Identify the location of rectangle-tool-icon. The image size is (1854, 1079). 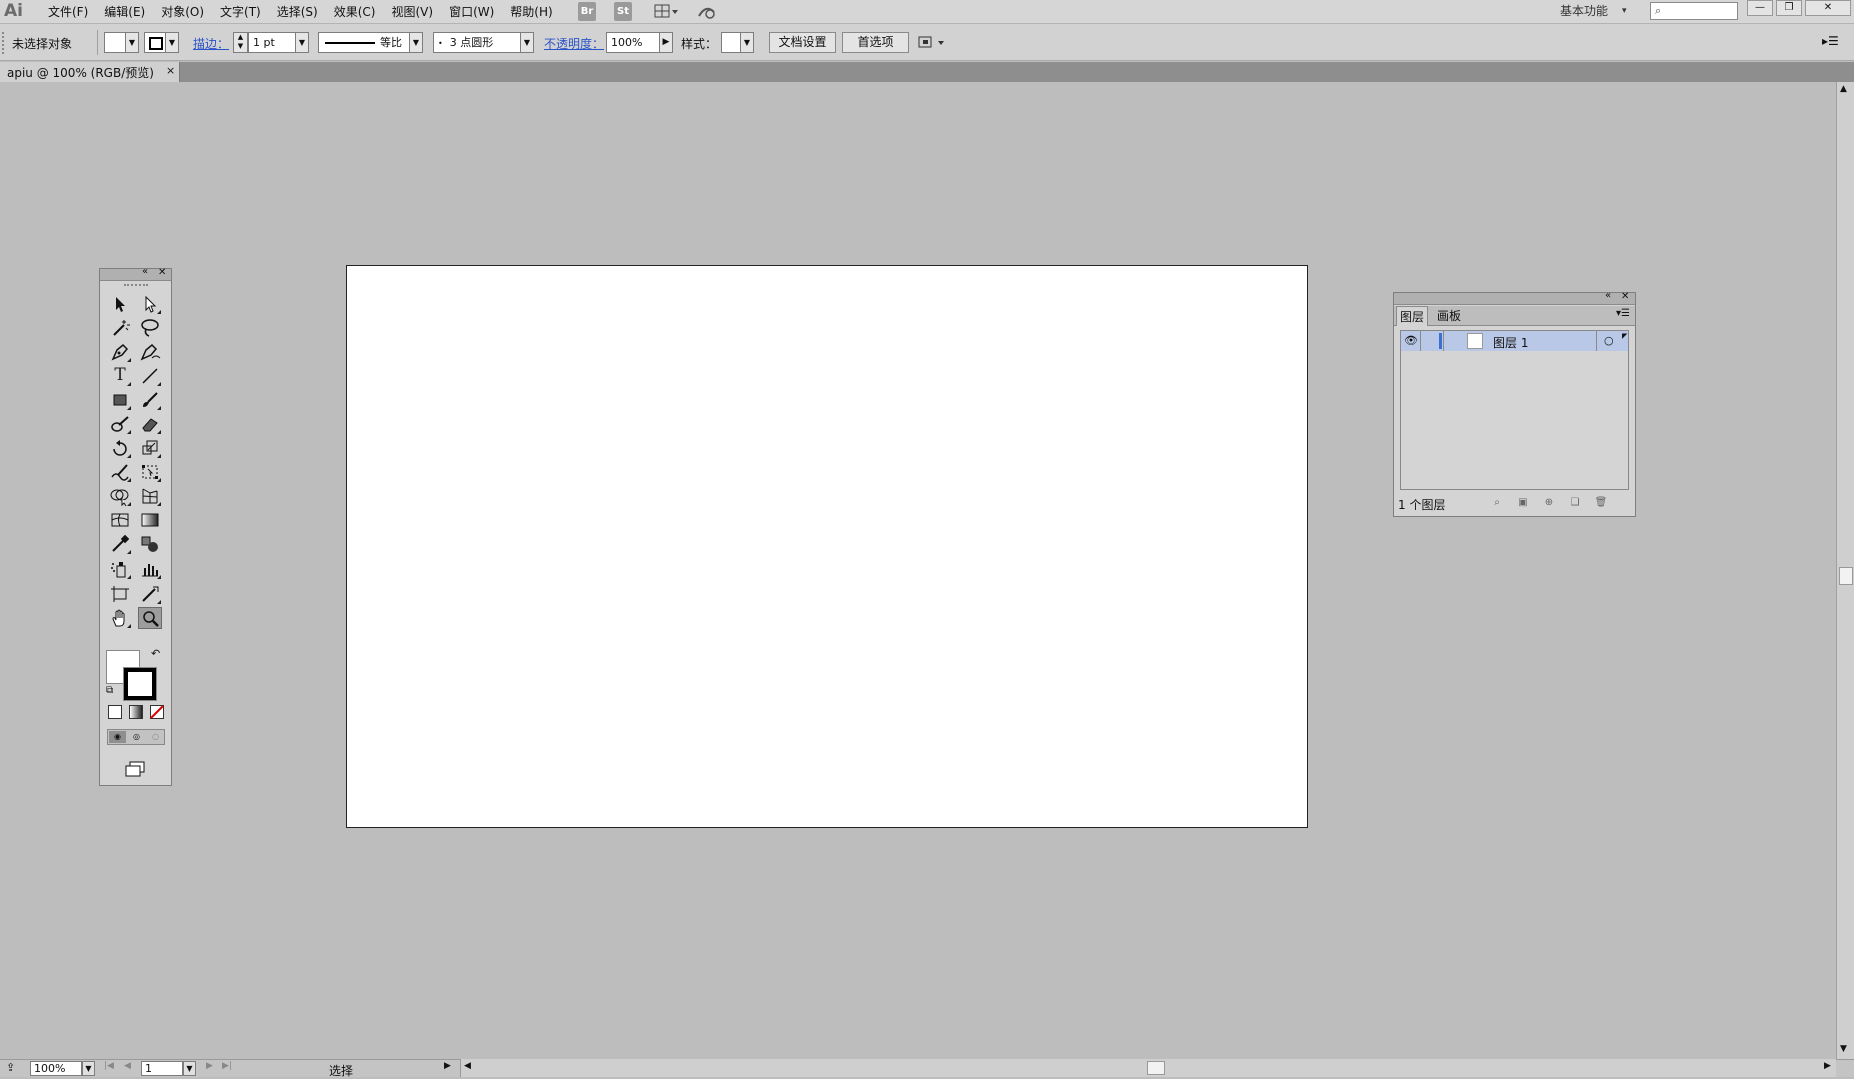
(120, 400).